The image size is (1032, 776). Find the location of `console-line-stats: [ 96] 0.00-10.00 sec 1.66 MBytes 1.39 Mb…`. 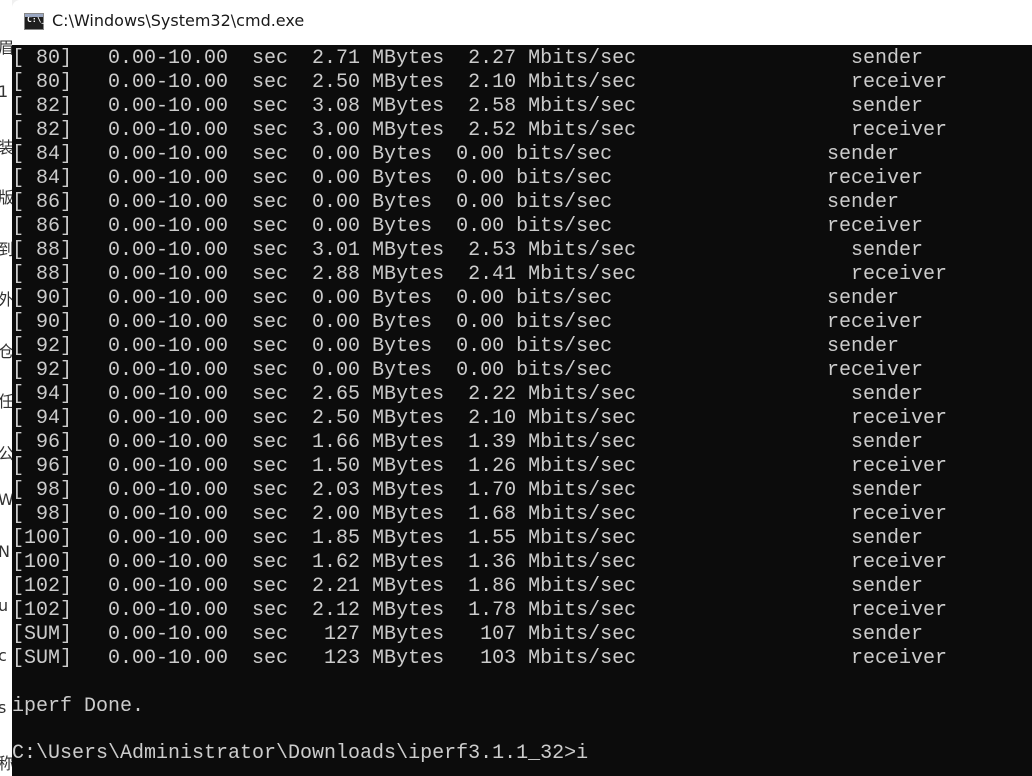

console-line-stats: [ 96] 0.00-10.00 sec 1.66 MBytes 1.39 Mb… is located at coordinates (324, 442).